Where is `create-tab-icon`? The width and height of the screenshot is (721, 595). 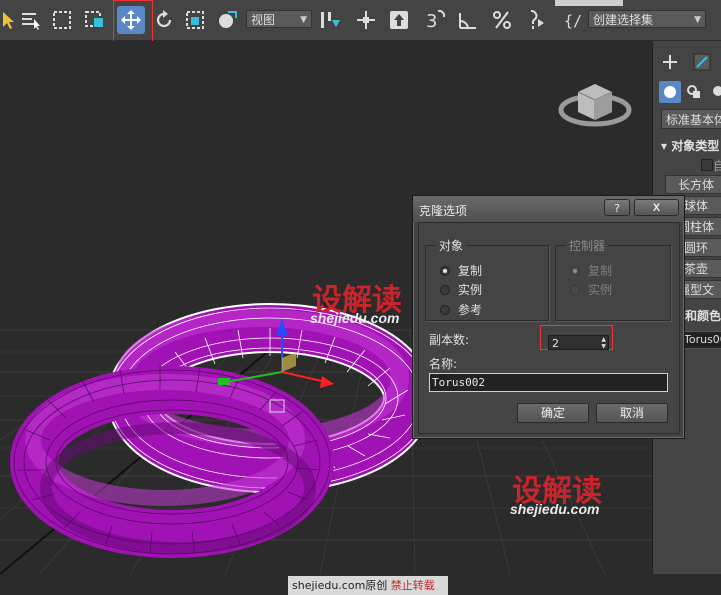 create-tab-icon is located at coordinates (670, 62).